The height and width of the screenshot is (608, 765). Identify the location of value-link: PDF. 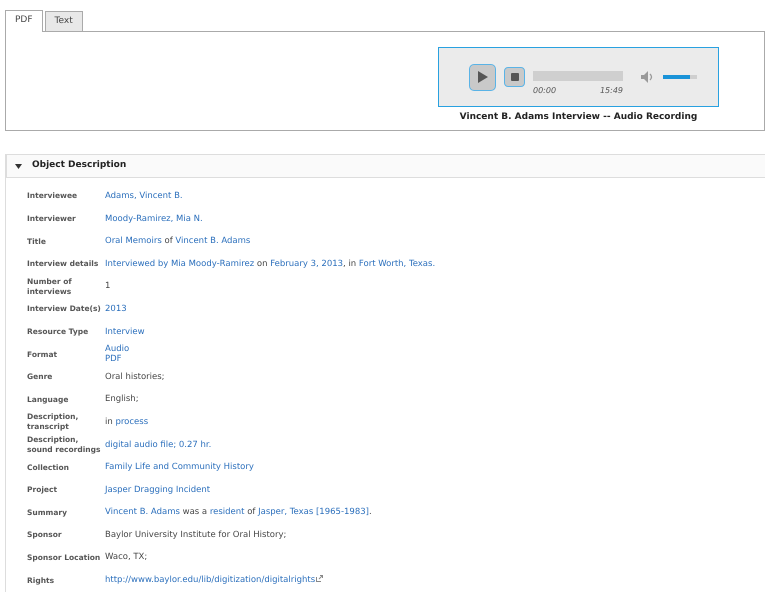
(435, 360).